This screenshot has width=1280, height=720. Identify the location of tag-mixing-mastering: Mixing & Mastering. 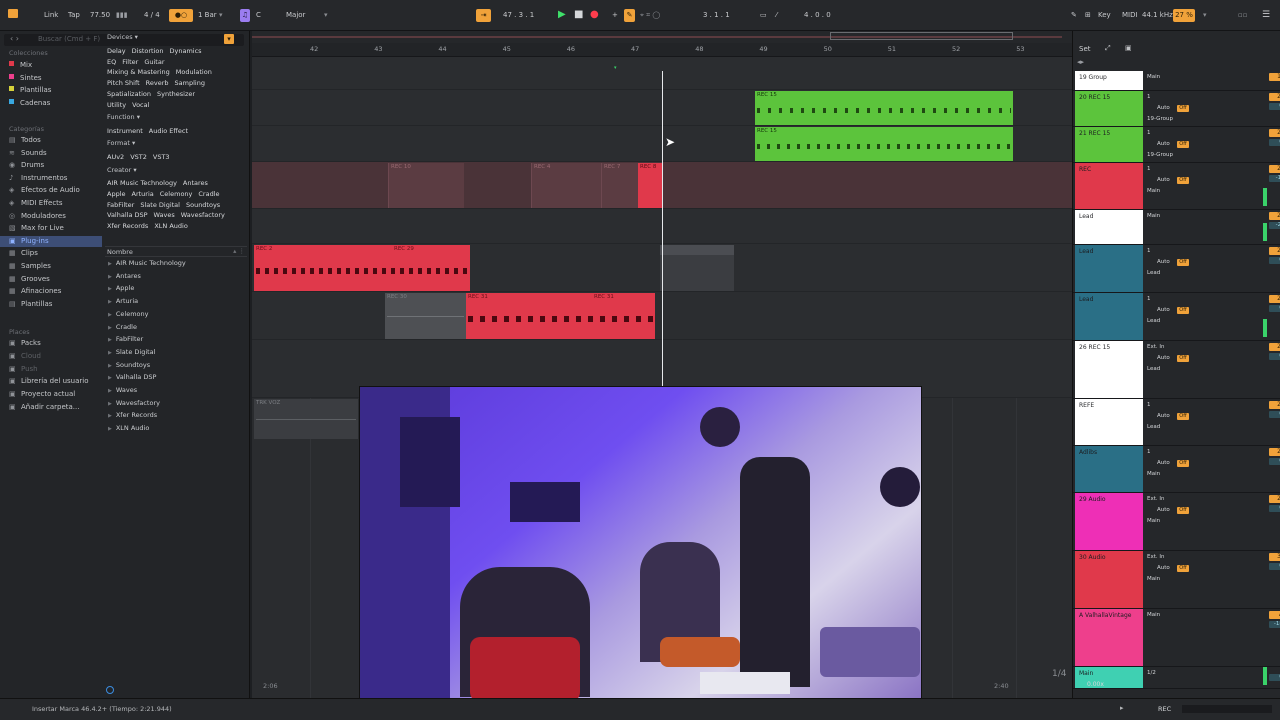
(138, 72).